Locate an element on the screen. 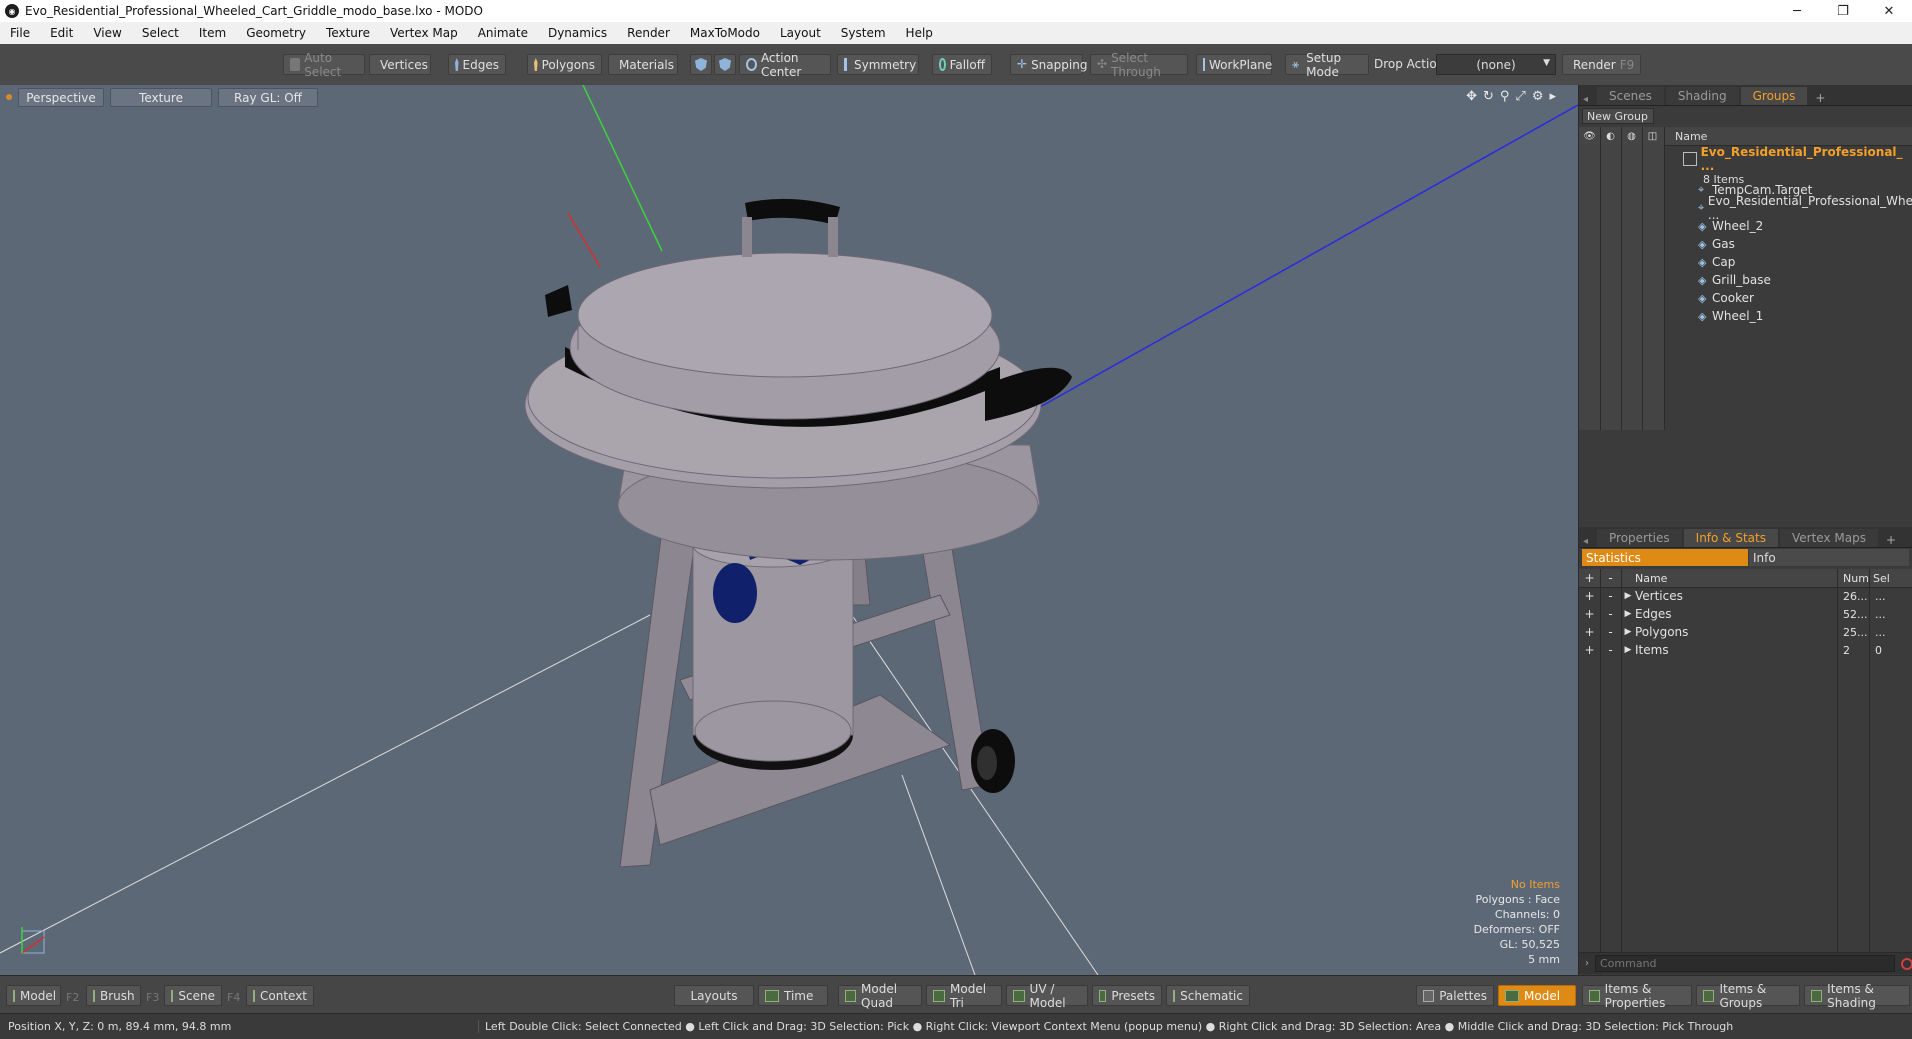  info-subtab: Info is located at coordinates (1829, 557).